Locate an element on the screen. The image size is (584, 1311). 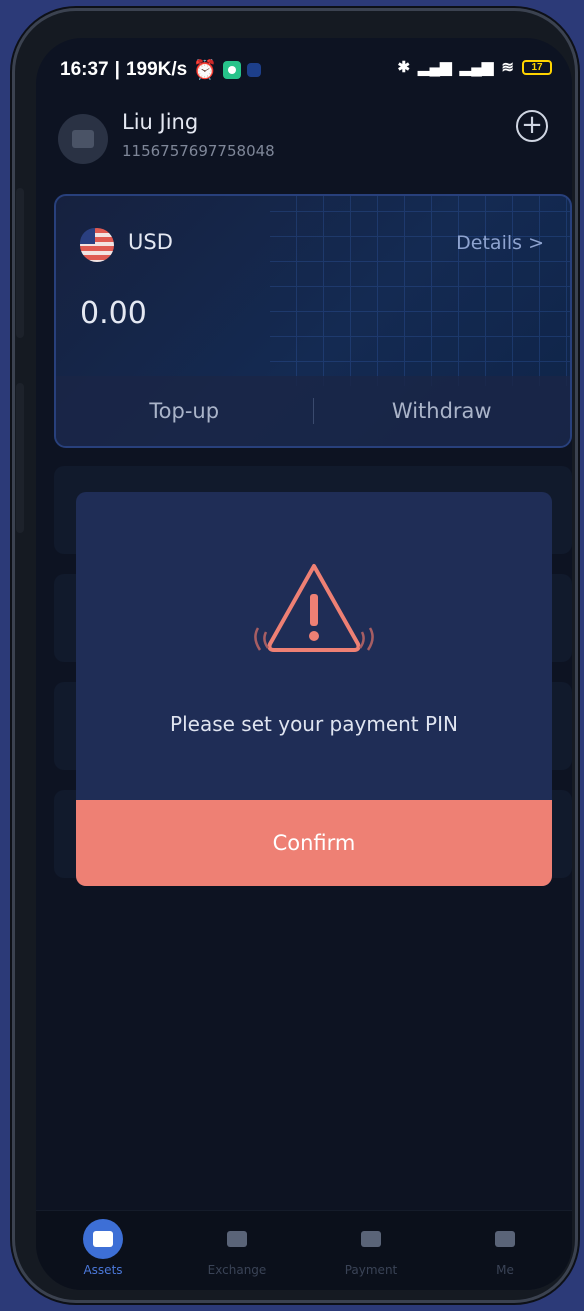
status-net-speed: 199K/s is located at coordinates (156, 69).